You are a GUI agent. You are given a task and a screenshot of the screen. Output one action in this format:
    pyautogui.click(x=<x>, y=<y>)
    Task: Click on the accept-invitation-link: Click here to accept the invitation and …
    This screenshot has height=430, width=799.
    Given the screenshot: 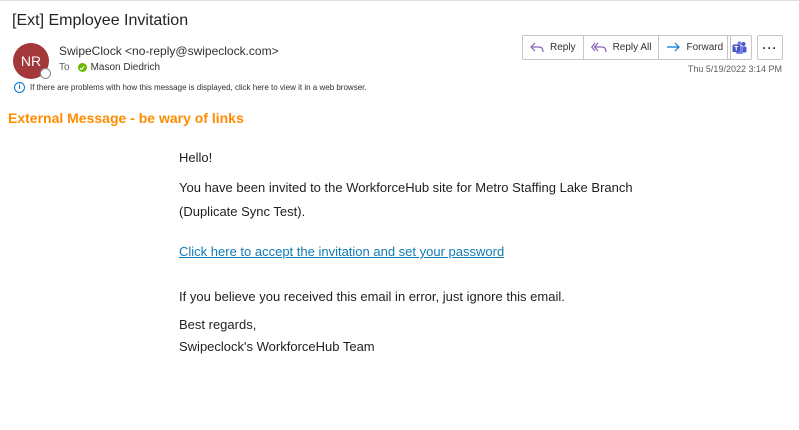 What is the action you would take?
    pyautogui.click(x=341, y=251)
    